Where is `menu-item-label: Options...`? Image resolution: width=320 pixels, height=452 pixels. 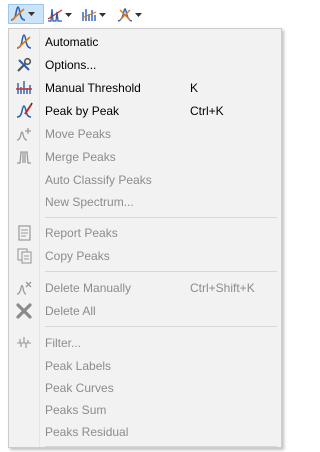 menu-item-label: Options... is located at coordinates (71, 65).